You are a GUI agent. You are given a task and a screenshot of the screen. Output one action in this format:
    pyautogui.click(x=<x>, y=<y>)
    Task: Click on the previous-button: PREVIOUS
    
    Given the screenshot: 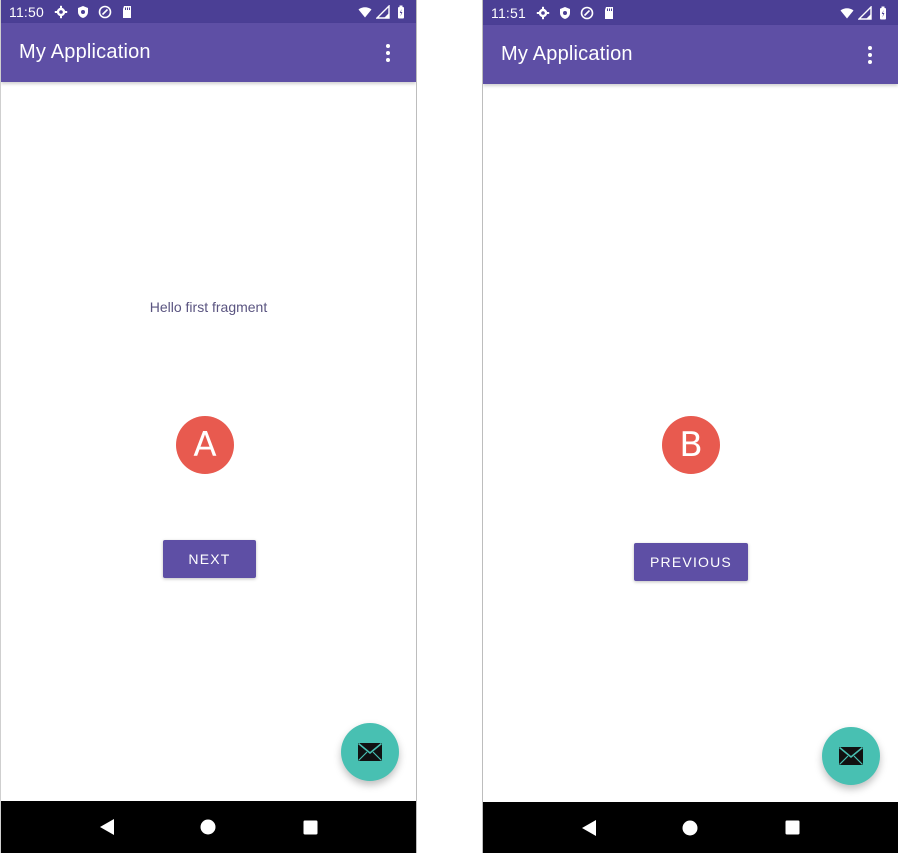 What is the action you would take?
    pyautogui.click(x=691, y=562)
    